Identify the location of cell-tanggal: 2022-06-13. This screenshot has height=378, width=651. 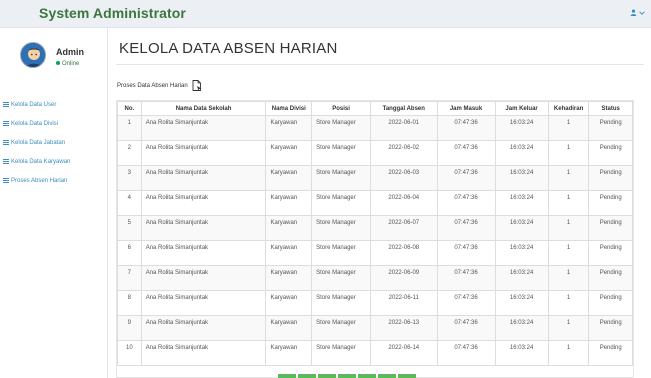
(404, 328).